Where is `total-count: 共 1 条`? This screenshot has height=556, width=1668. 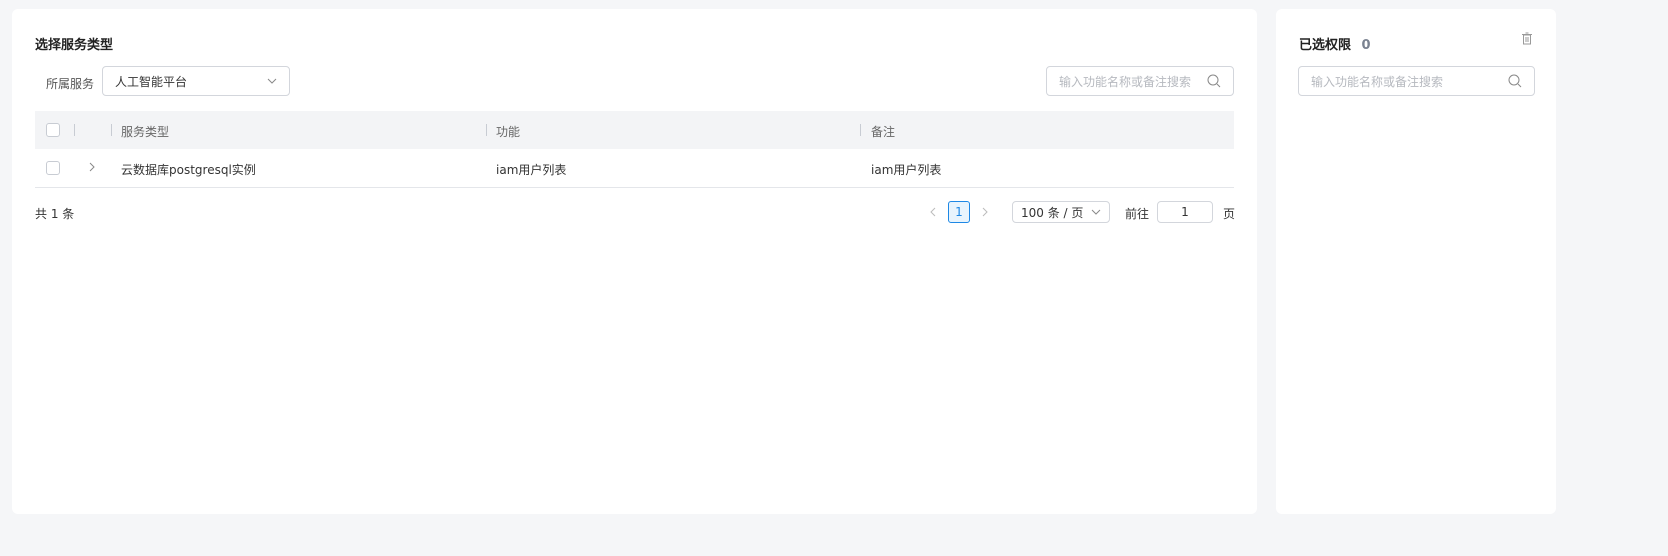 total-count: 共 1 条 is located at coordinates (55, 214).